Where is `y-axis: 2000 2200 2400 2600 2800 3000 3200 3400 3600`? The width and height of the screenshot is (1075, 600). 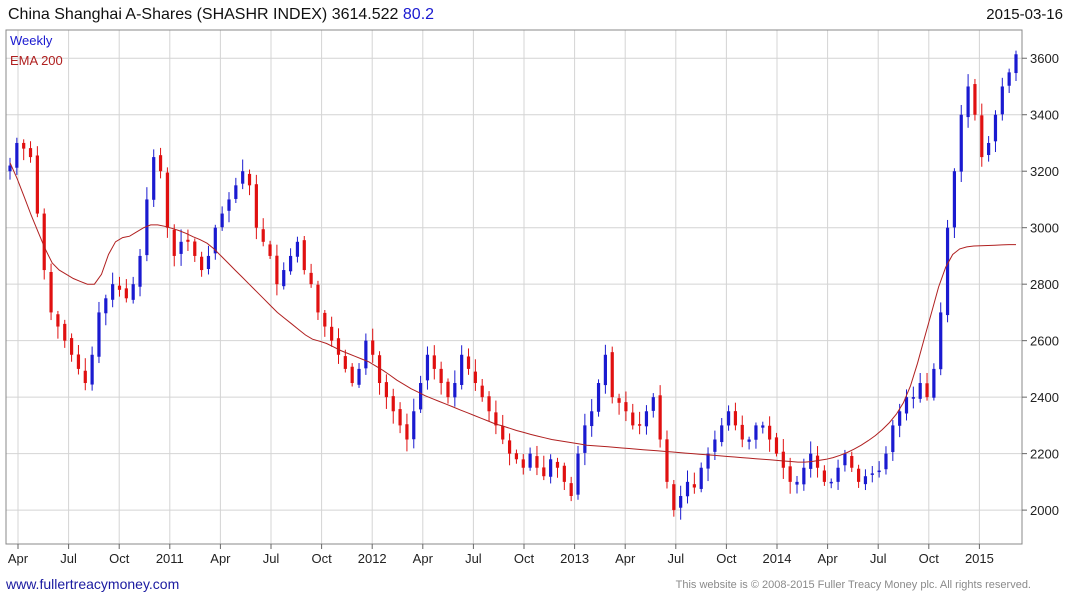
y-axis: 2000 2200 2400 2600 2800 3000 3200 3400 3600 is located at coordinates (1040, 284).